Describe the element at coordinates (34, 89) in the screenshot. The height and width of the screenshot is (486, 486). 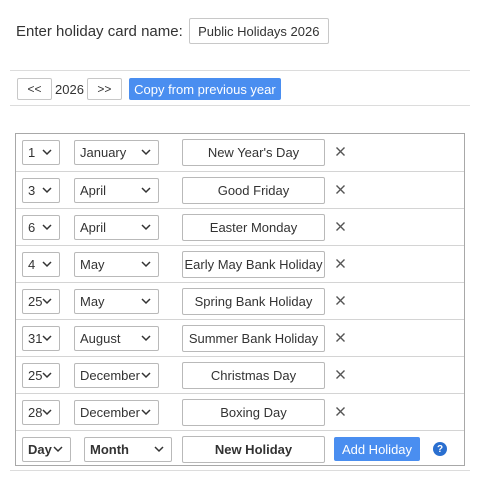
I see `previous-year-button: <<` at that location.